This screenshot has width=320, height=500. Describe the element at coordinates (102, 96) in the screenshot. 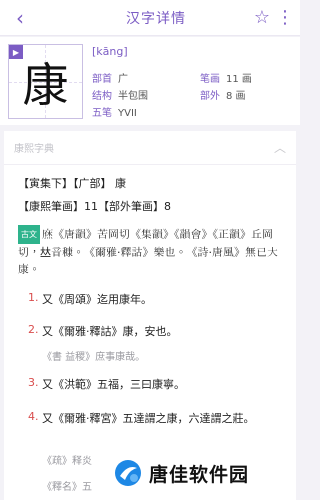

I see `structure-label: 结构` at that location.